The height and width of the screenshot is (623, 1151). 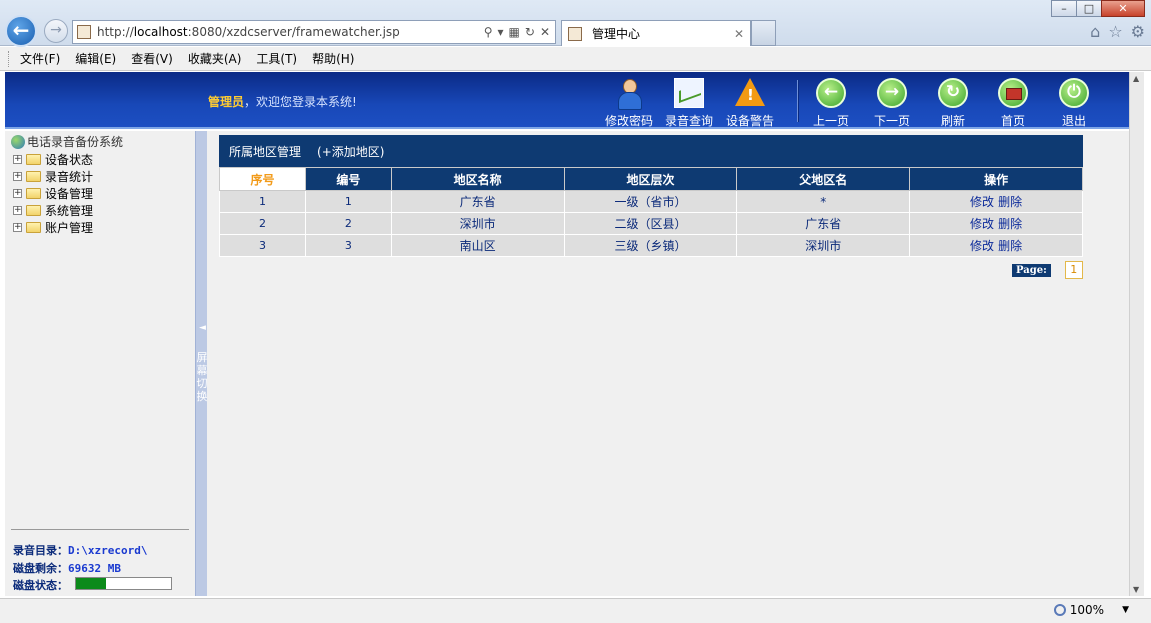 I want to click on settings-gear-icon: ⚙, so click(x=1138, y=31).